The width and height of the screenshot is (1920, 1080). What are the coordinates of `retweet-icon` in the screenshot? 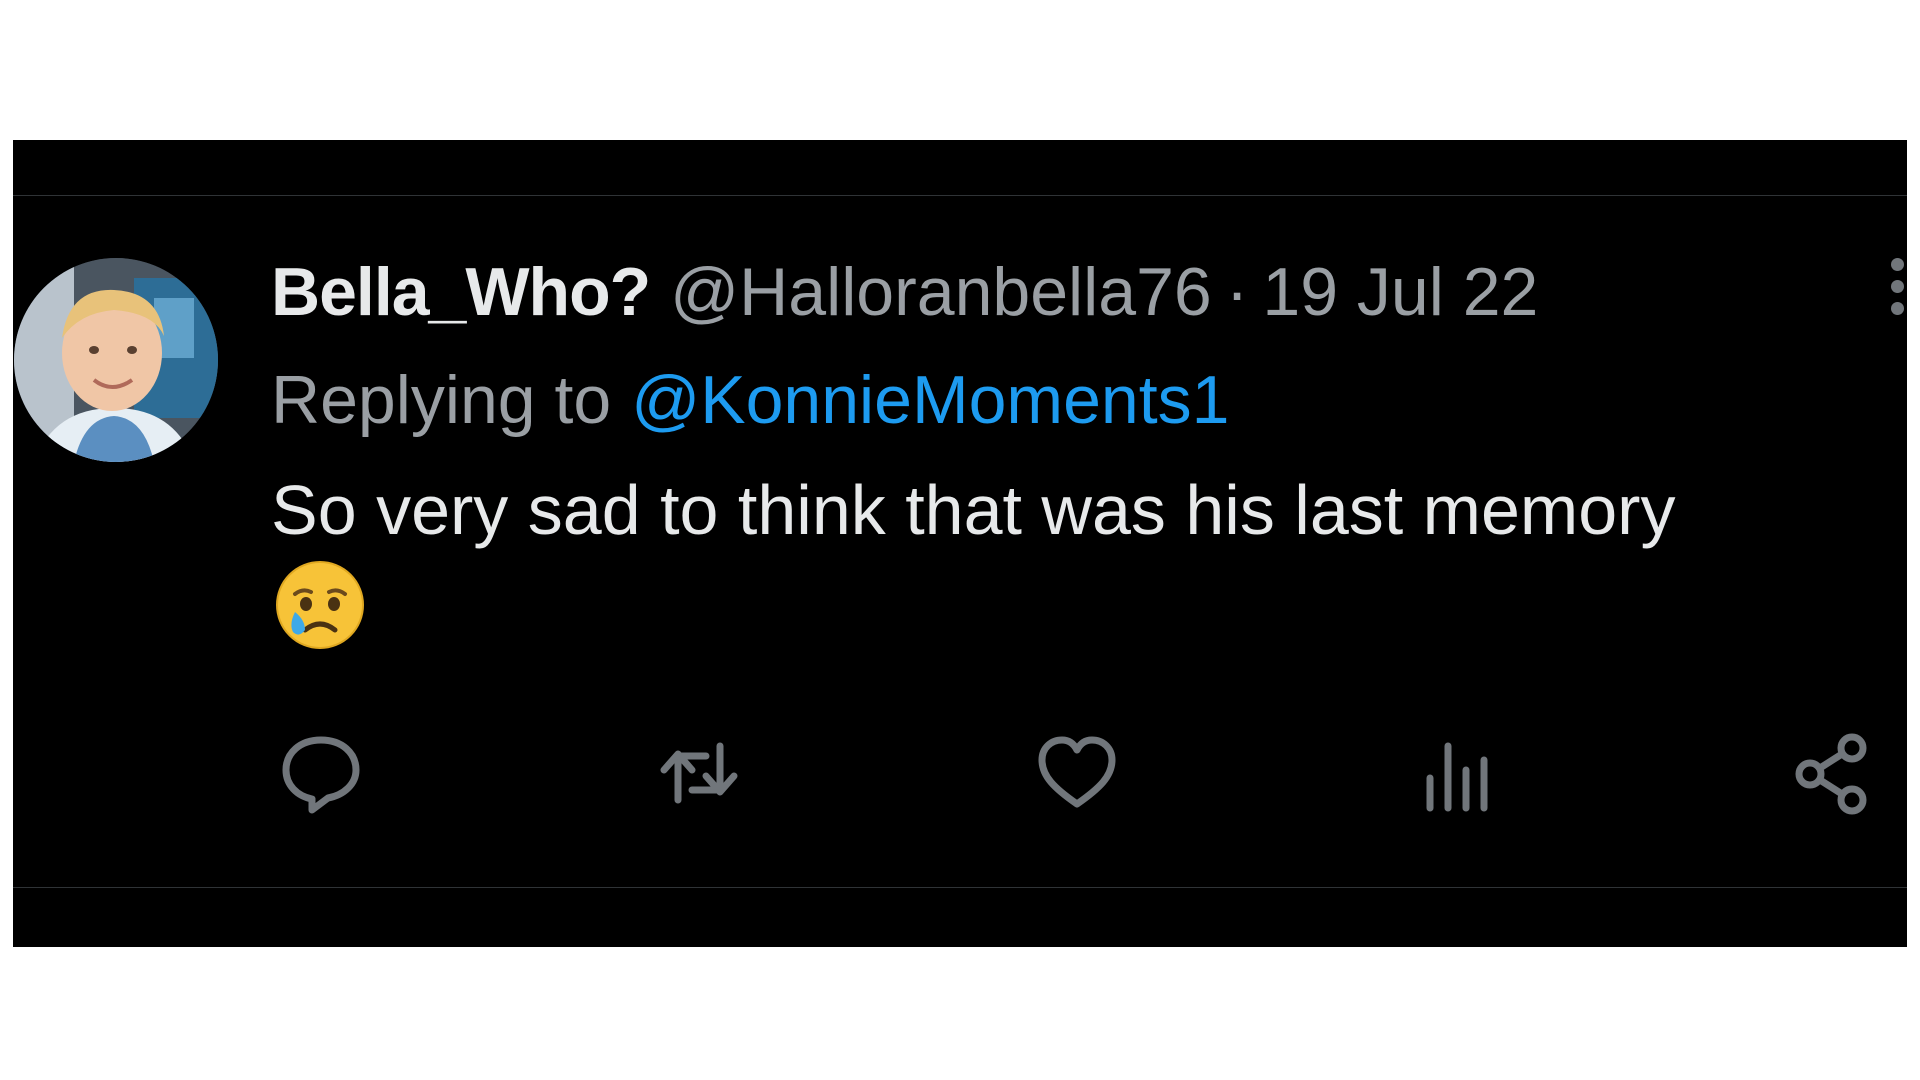 It's located at (699, 773).